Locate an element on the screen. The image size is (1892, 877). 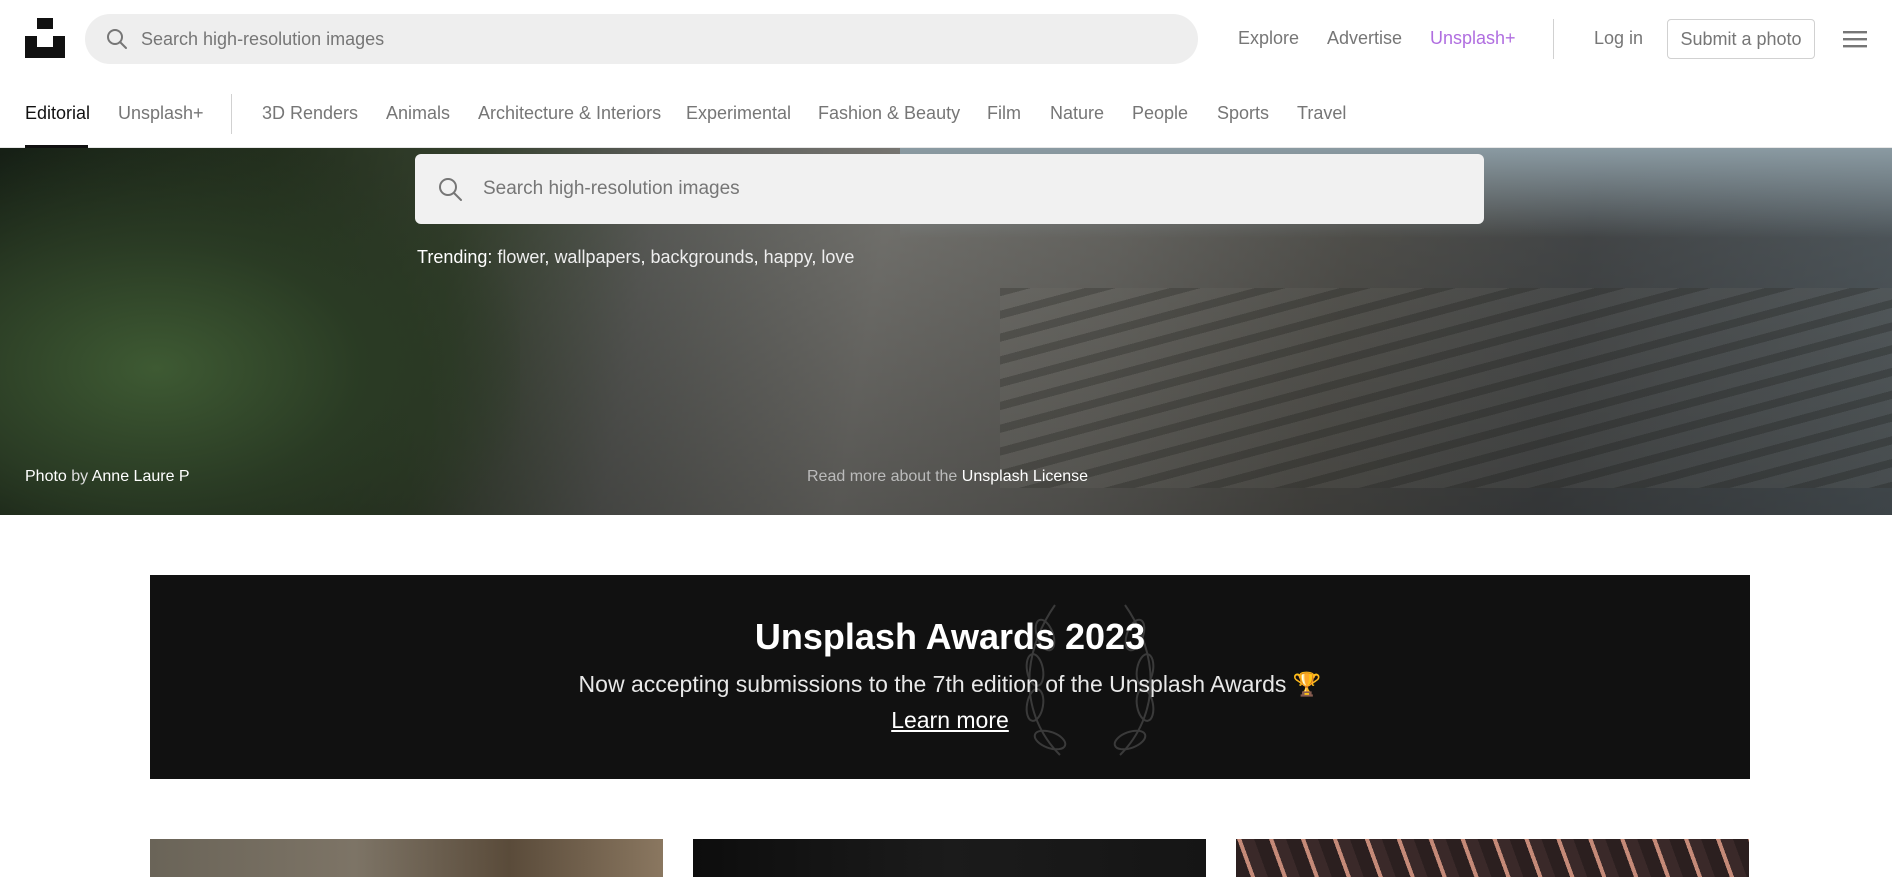
tab-sports: Sports is located at coordinates (1243, 113).